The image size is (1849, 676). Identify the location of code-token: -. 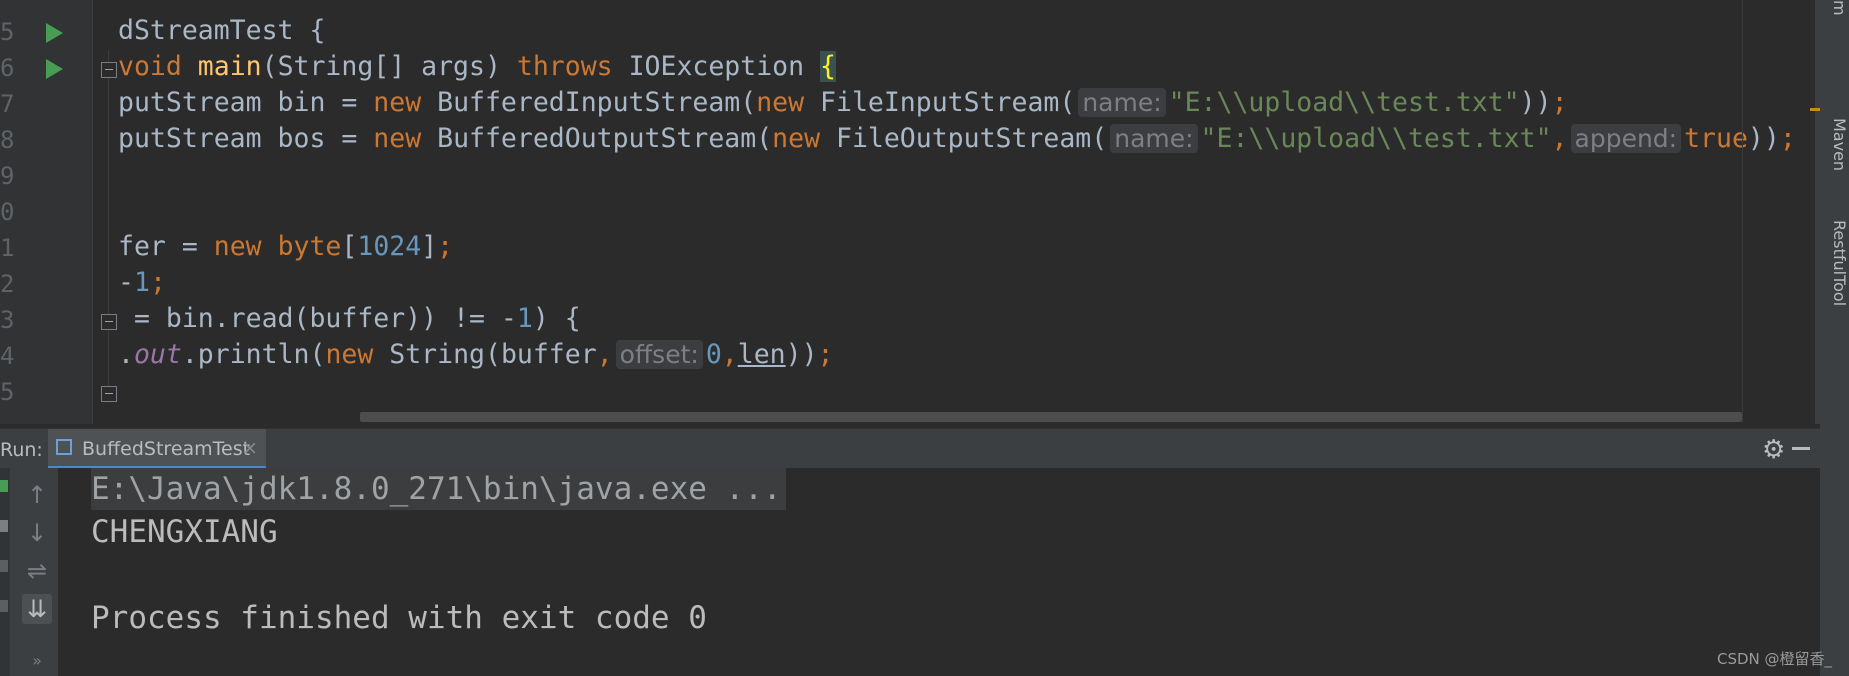
(126, 282).